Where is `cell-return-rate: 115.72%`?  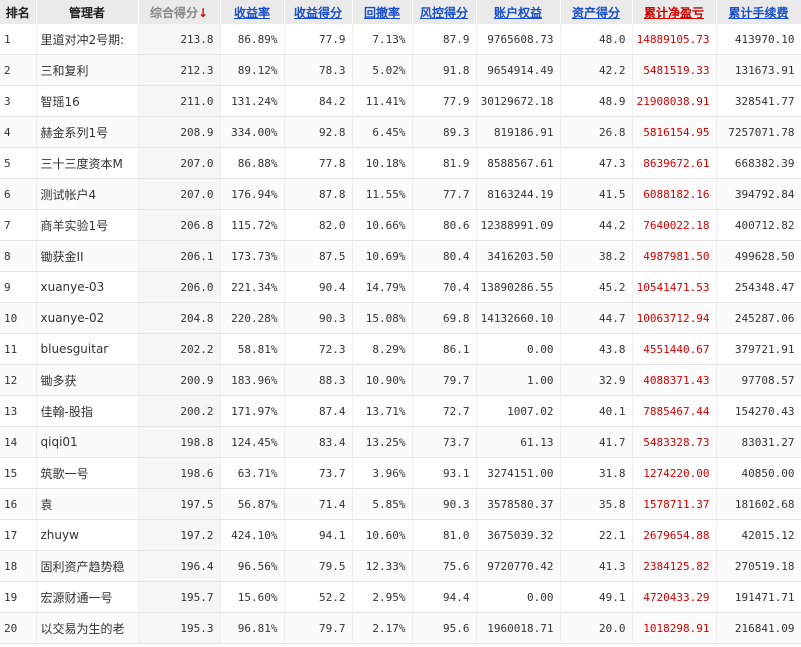
cell-return-rate: 115.72% is located at coordinates (252, 225).